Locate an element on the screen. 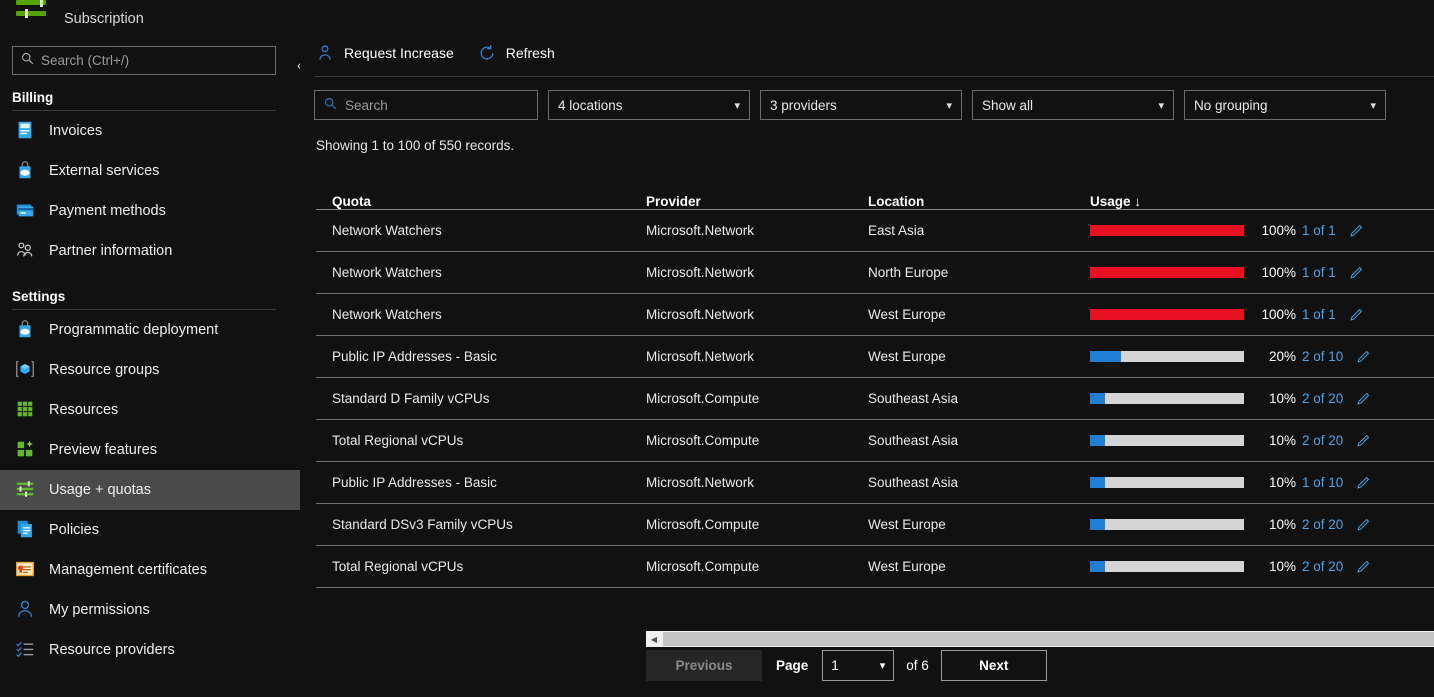 This screenshot has width=1434, height=697. scrollbar-thumb is located at coordinates (1048, 639).